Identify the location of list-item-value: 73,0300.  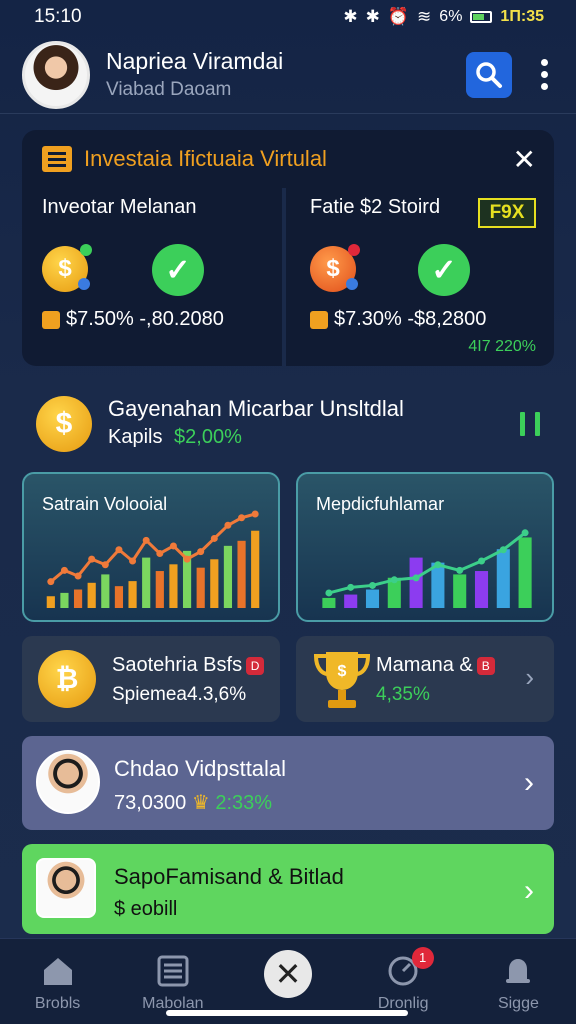
(150, 803).